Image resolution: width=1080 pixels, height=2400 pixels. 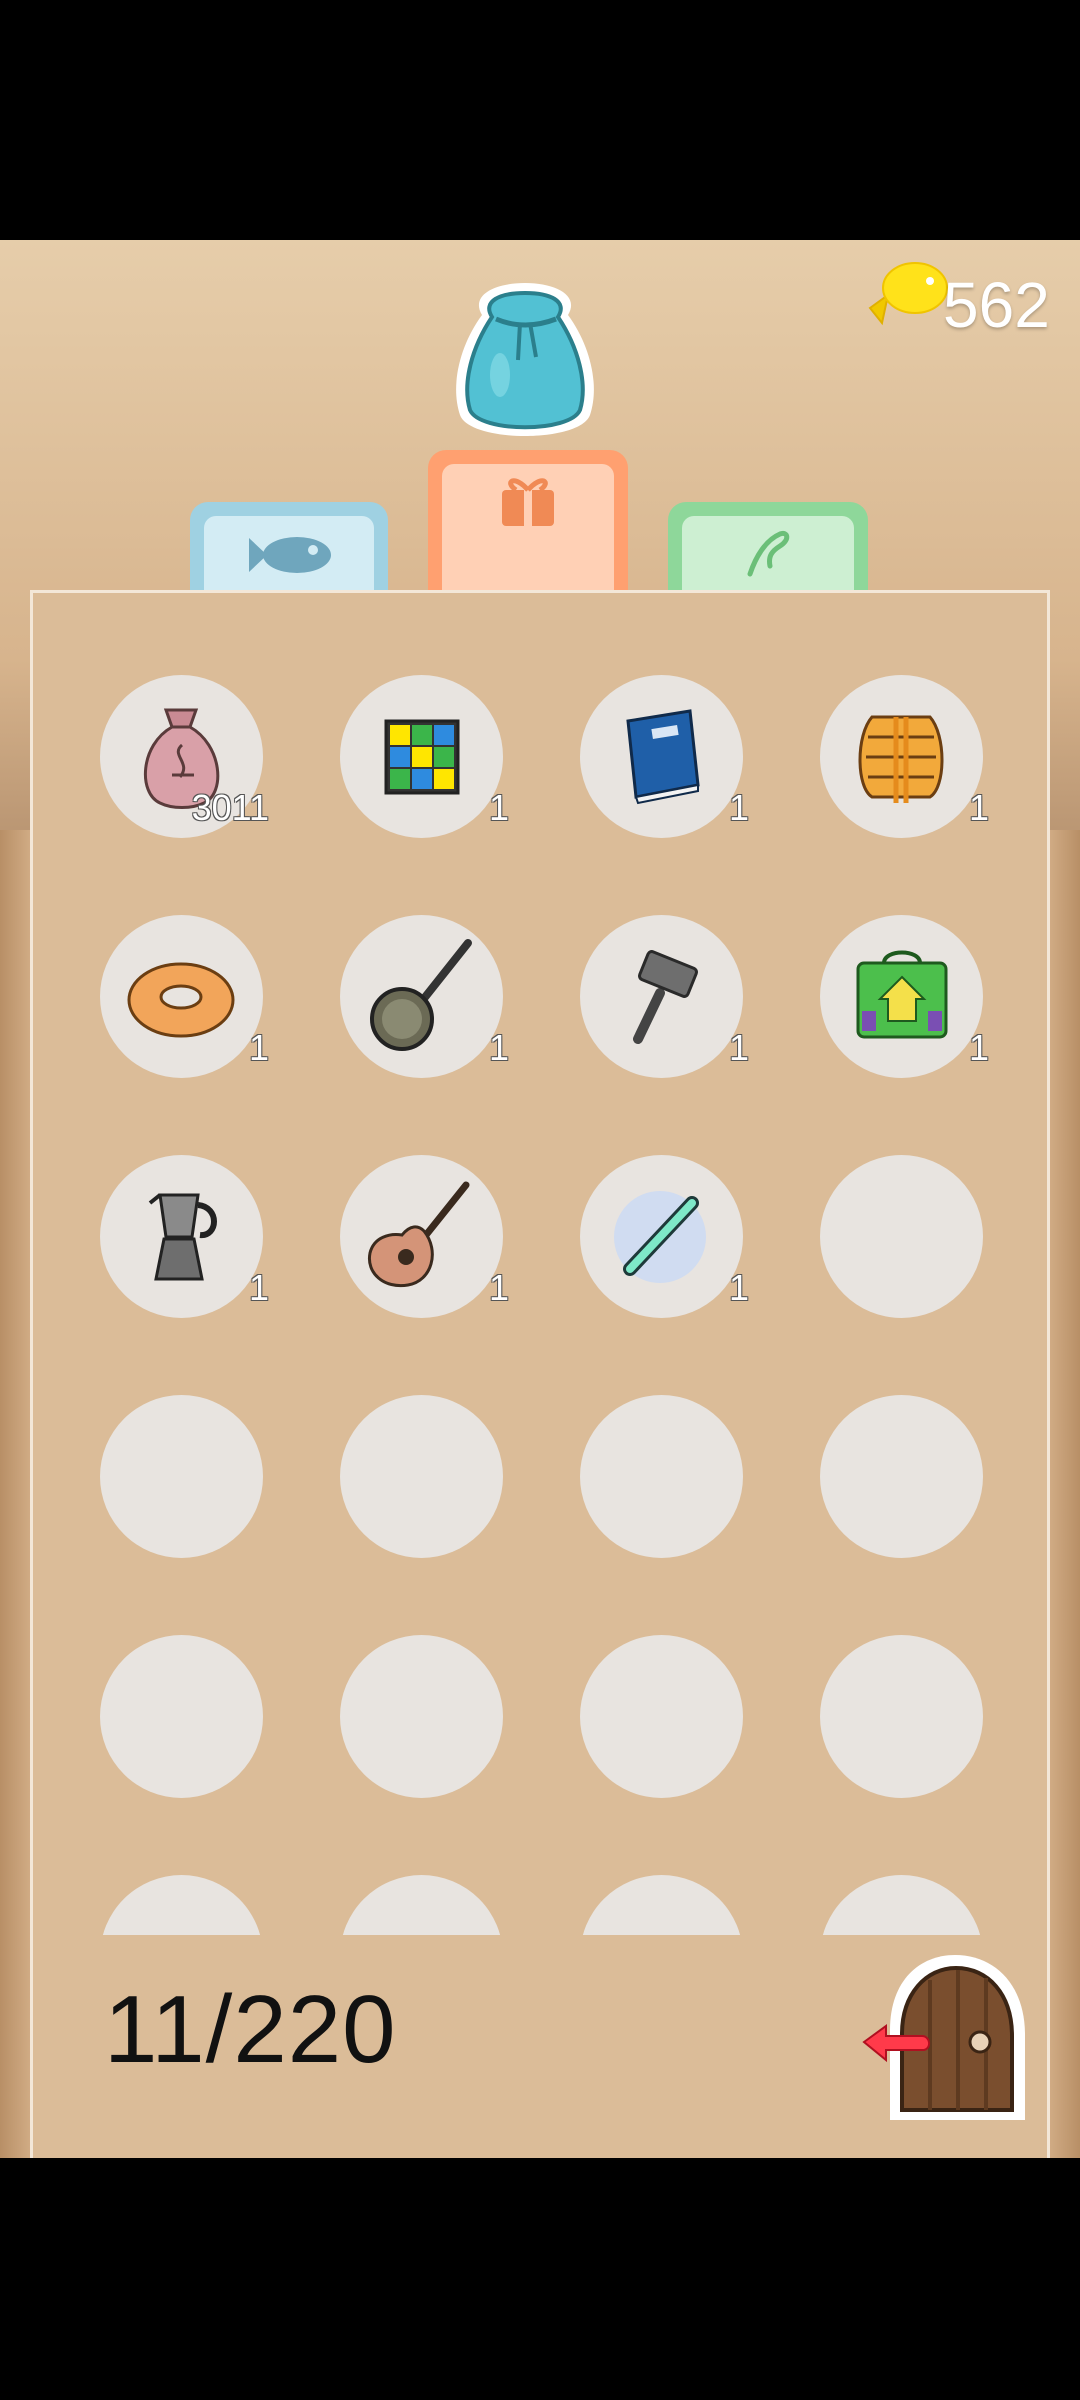 What do you see at coordinates (528, 502) in the screenshot?
I see `gift-box-icon` at bounding box center [528, 502].